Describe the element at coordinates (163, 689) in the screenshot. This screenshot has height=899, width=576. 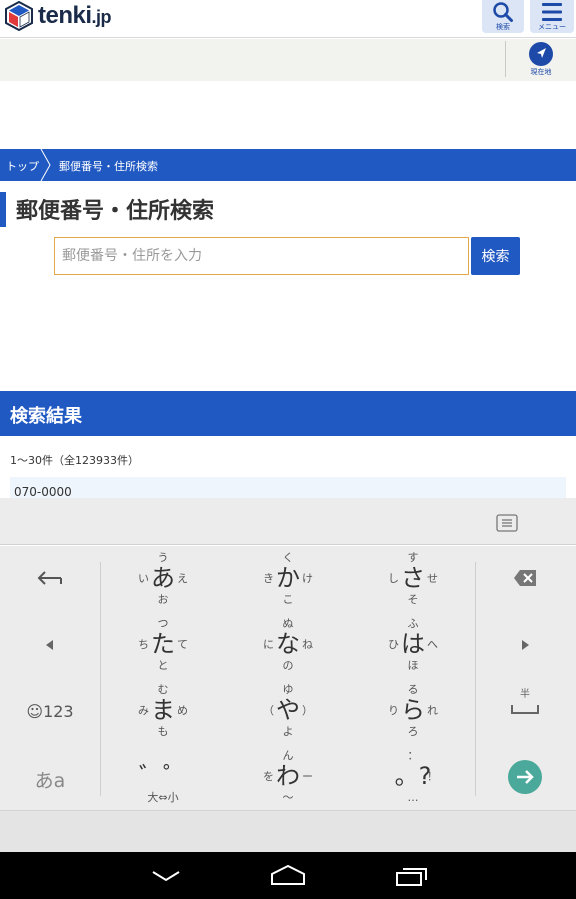
I see `kana-key-up: む` at that location.